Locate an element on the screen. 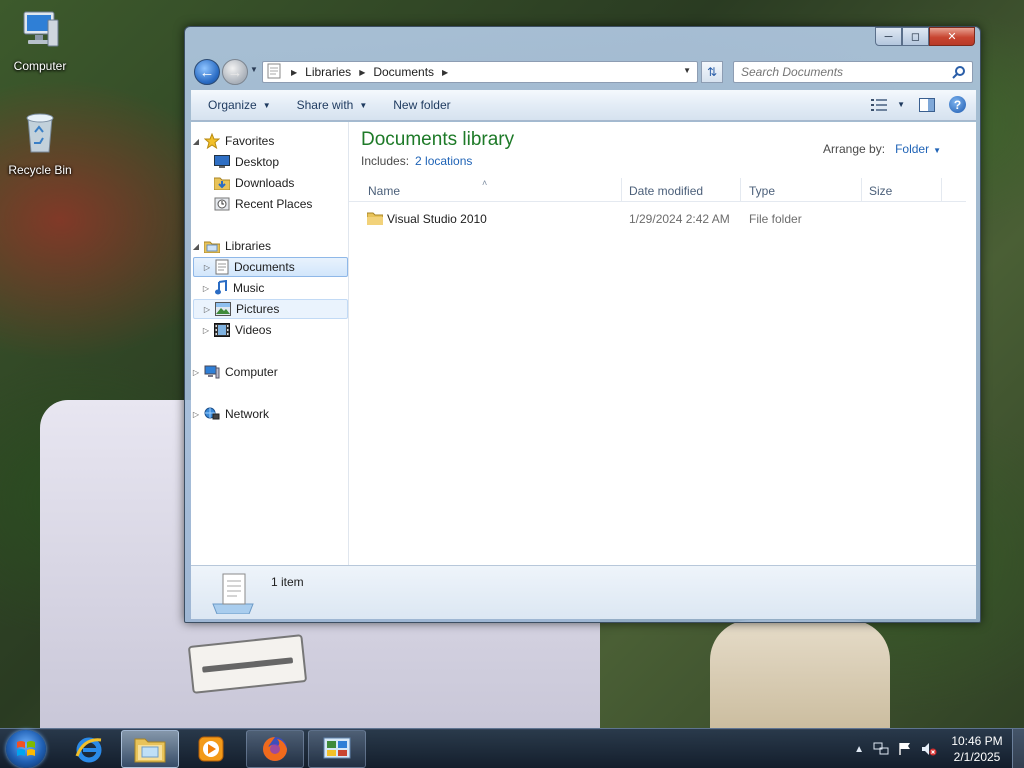 The image size is (1024, 768). share-with-menu: Share with ▼ is located at coordinates (332, 105).